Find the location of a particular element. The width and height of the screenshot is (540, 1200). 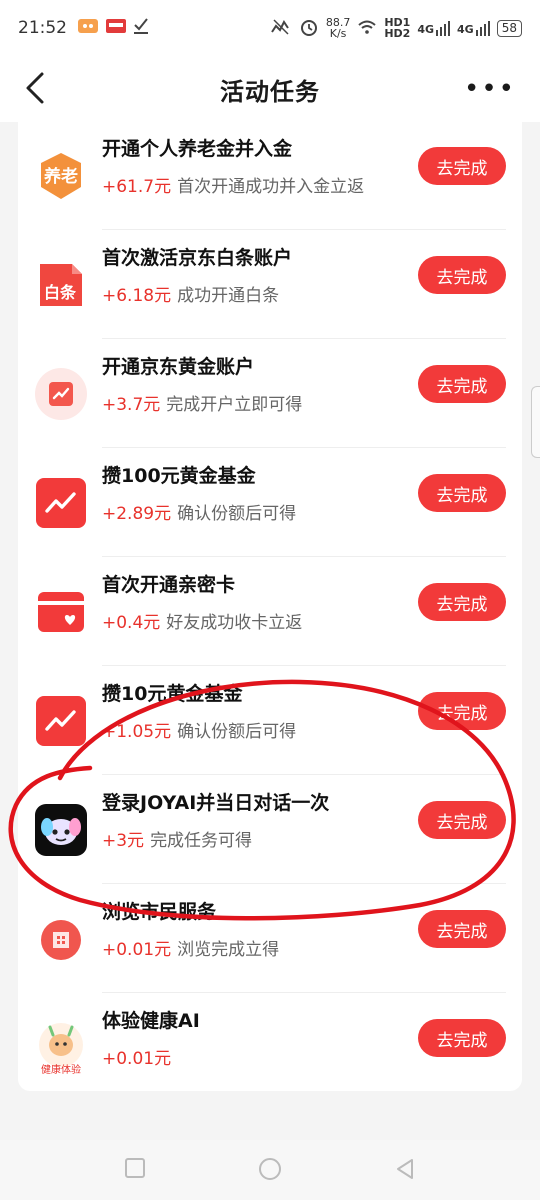

circle-icon is located at coordinates (270, 1169).